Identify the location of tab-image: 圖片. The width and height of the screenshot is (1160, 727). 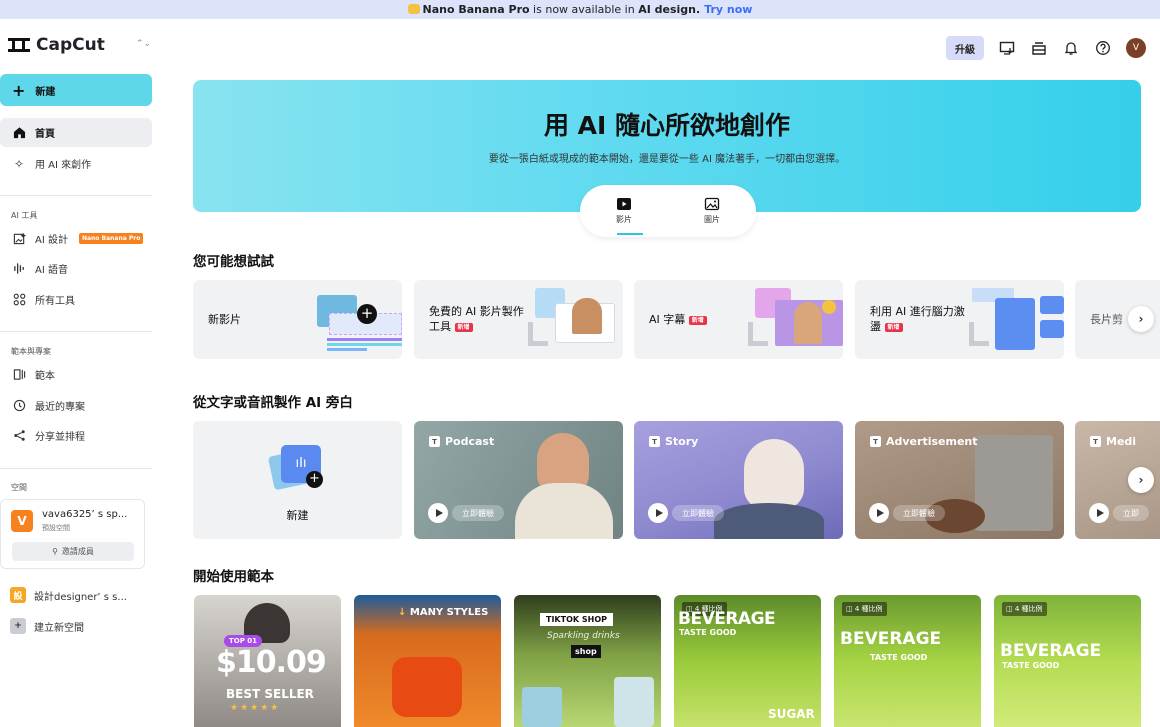
(712, 211).